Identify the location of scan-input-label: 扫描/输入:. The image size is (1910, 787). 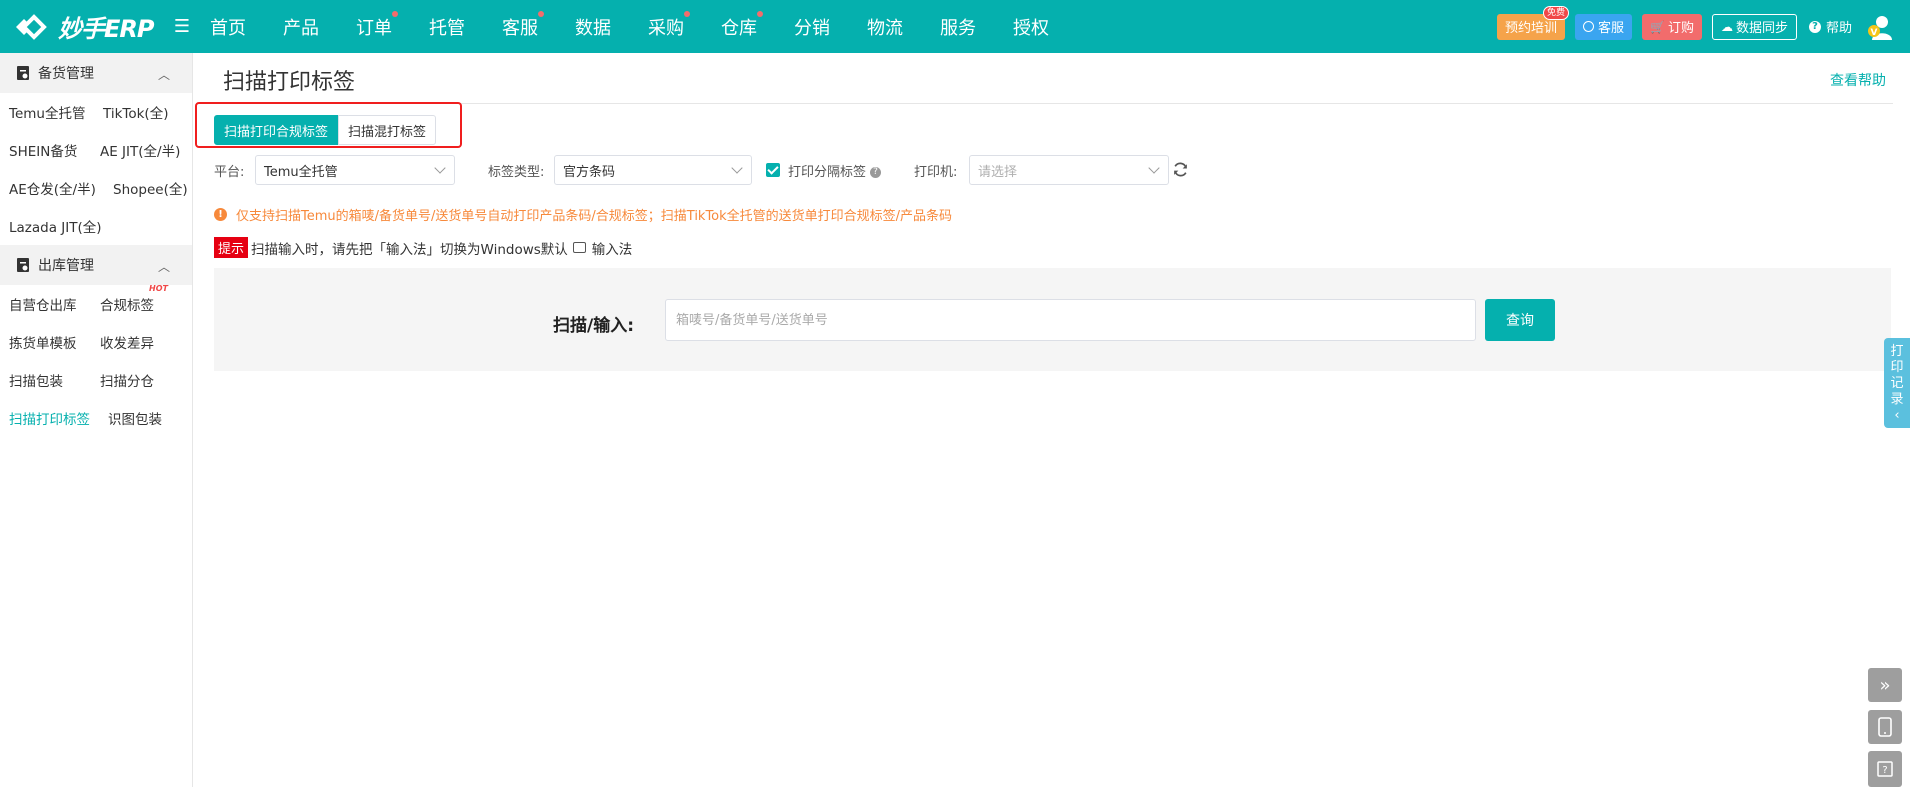
(594, 326).